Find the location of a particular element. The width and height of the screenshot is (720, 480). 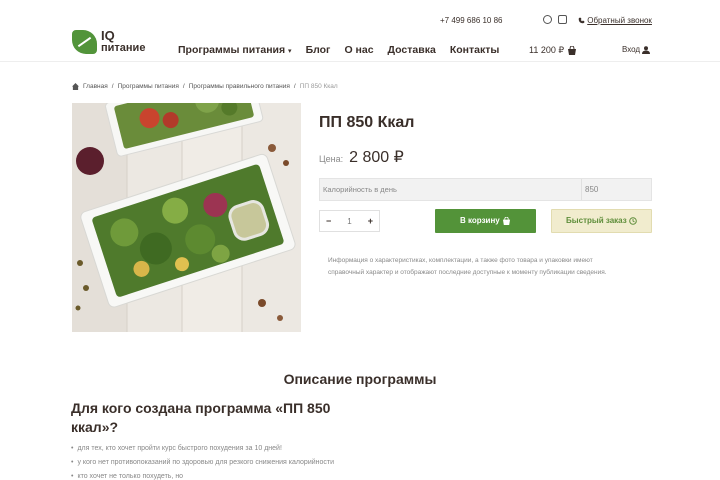

add-to-cart-label: В корзину is located at coordinates (480, 220).